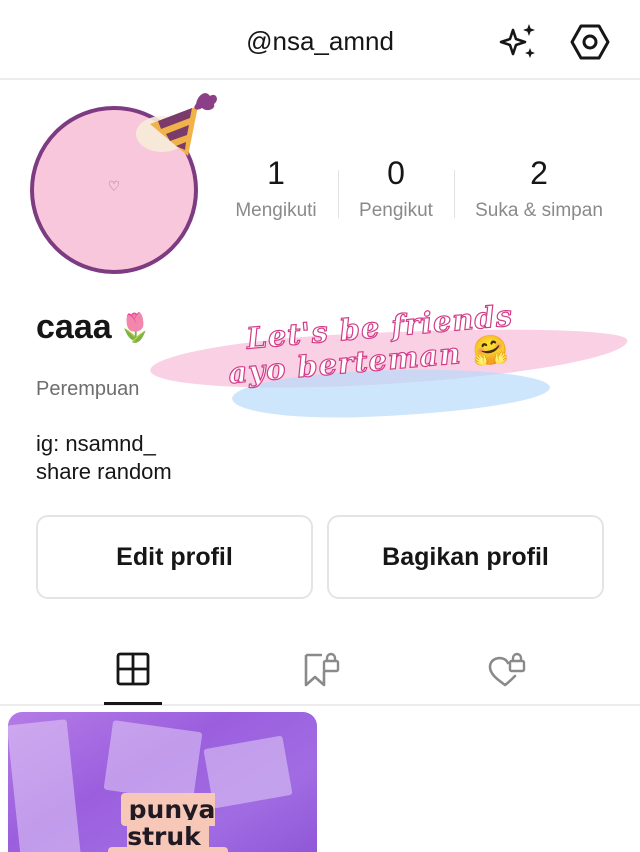  I want to click on stat-followers-value: 0, so click(396, 173).